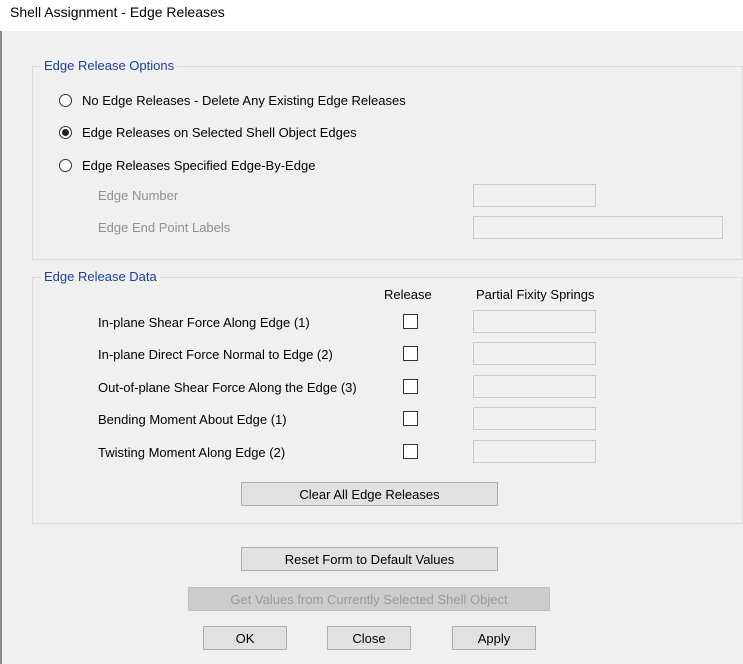  I want to click on clear-all-edge-releases-button: Clear All Edge Releases, so click(369, 494).